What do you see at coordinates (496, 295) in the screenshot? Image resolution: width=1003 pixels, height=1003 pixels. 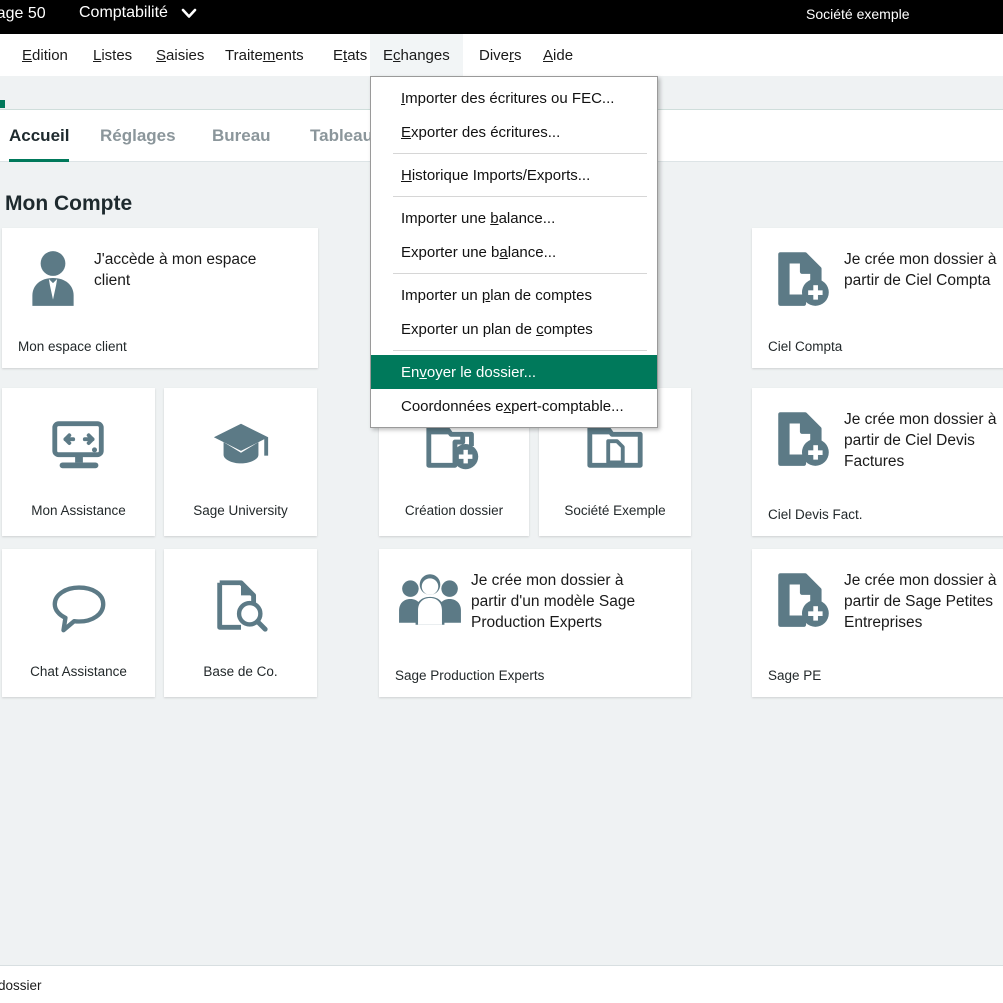 I see `menu-item-label: Importer un plan de comptes` at bounding box center [496, 295].